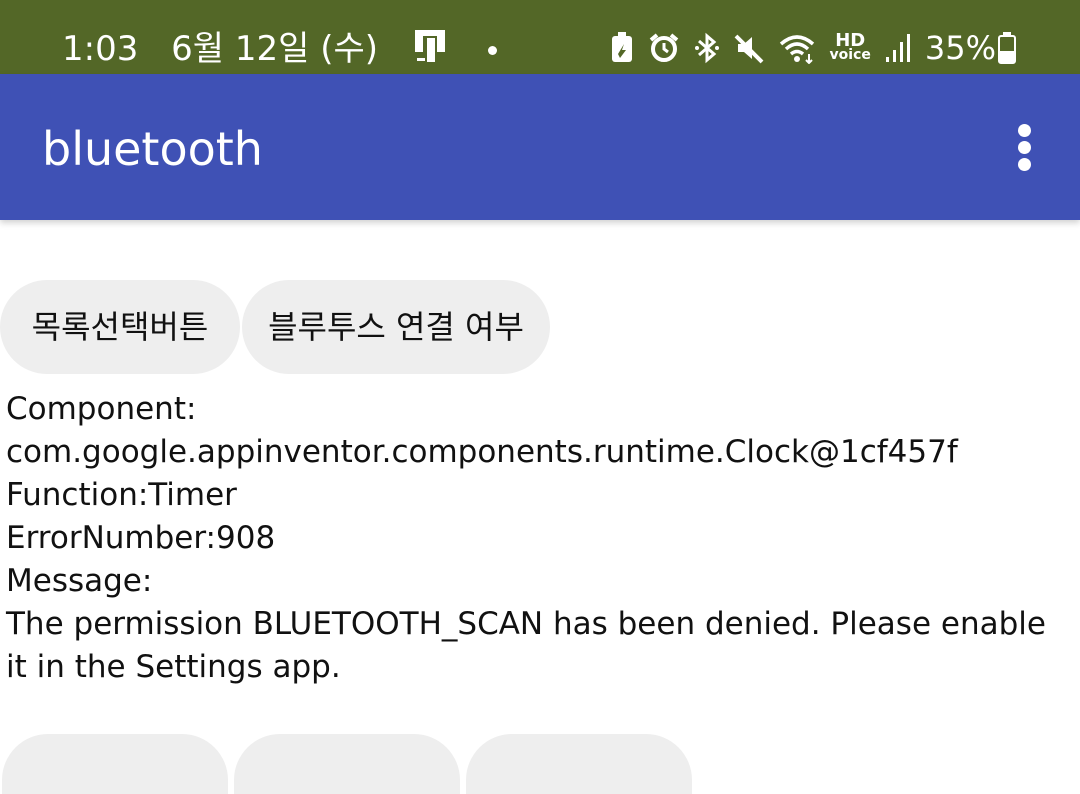 This screenshot has height=794, width=1080. Describe the element at coordinates (664, 48) in the screenshot. I see `alarm-icon` at that location.